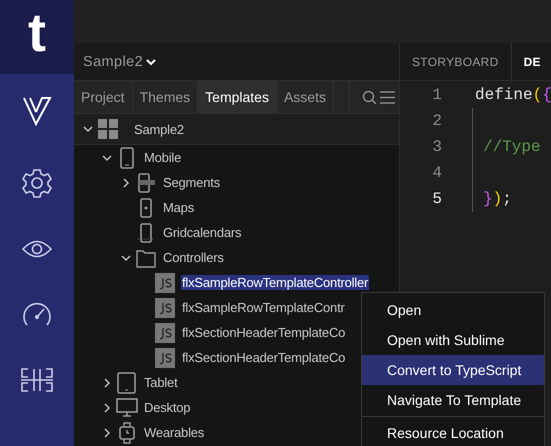 The height and width of the screenshot is (446, 551). Describe the element at coordinates (453, 310) in the screenshot. I see `menu-item: Open` at that location.